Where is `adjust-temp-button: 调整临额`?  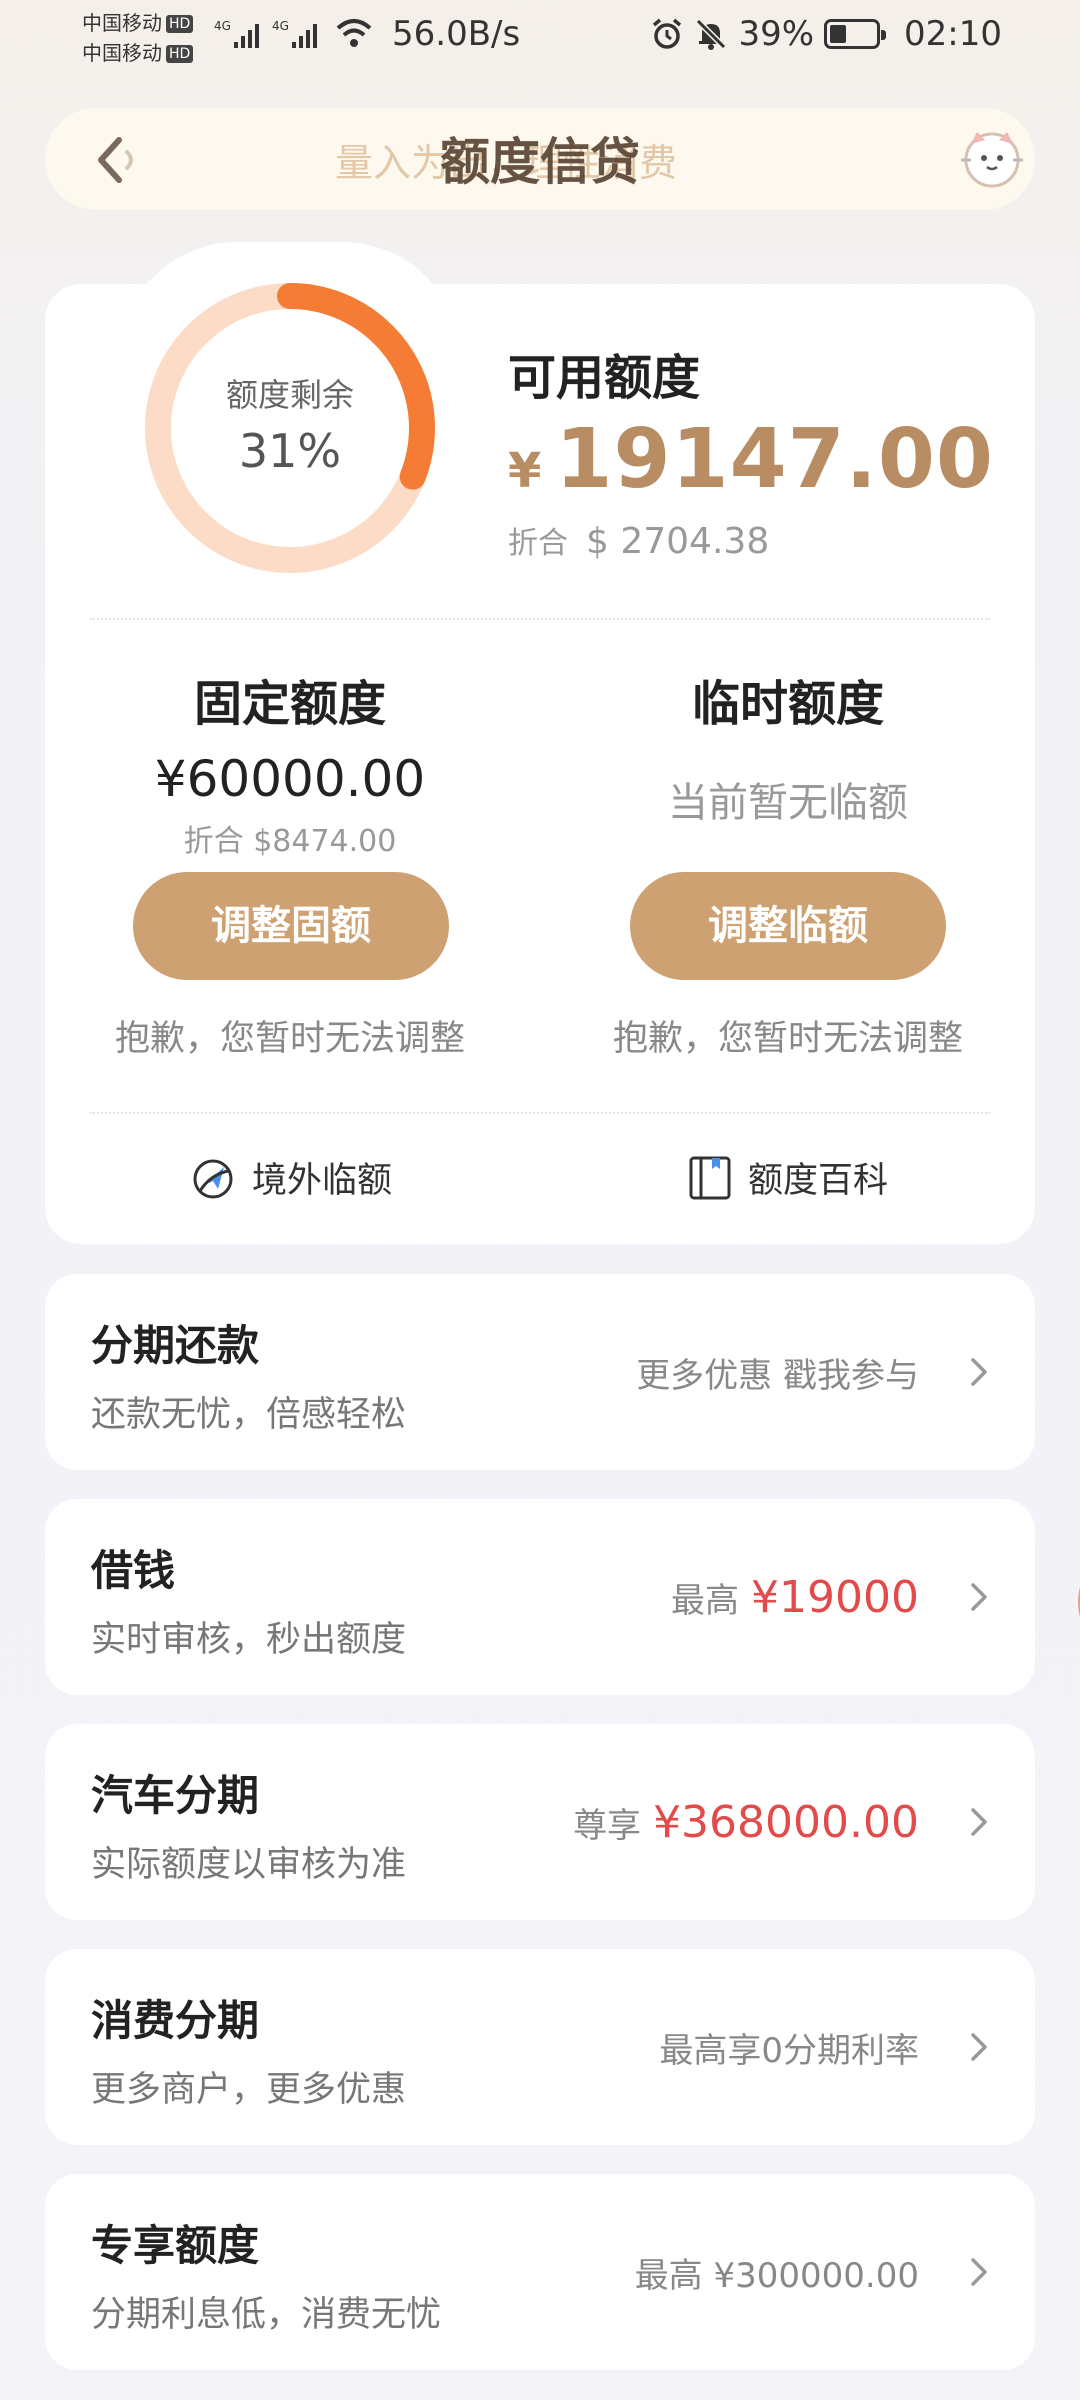
adjust-temp-button: 调整临额 is located at coordinates (788, 926).